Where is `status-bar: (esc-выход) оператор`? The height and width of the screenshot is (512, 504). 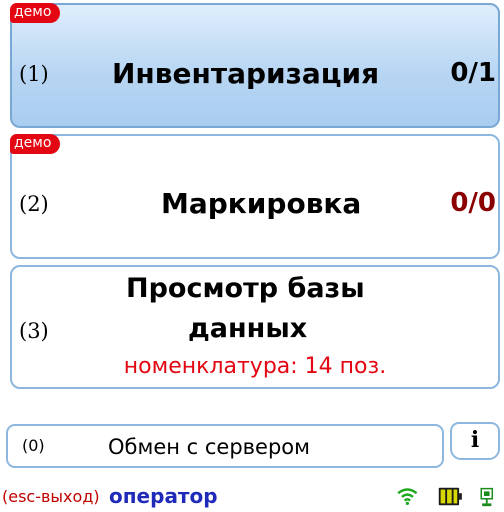
status-bar: (esc-выход) оператор is located at coordinates (252, 496).